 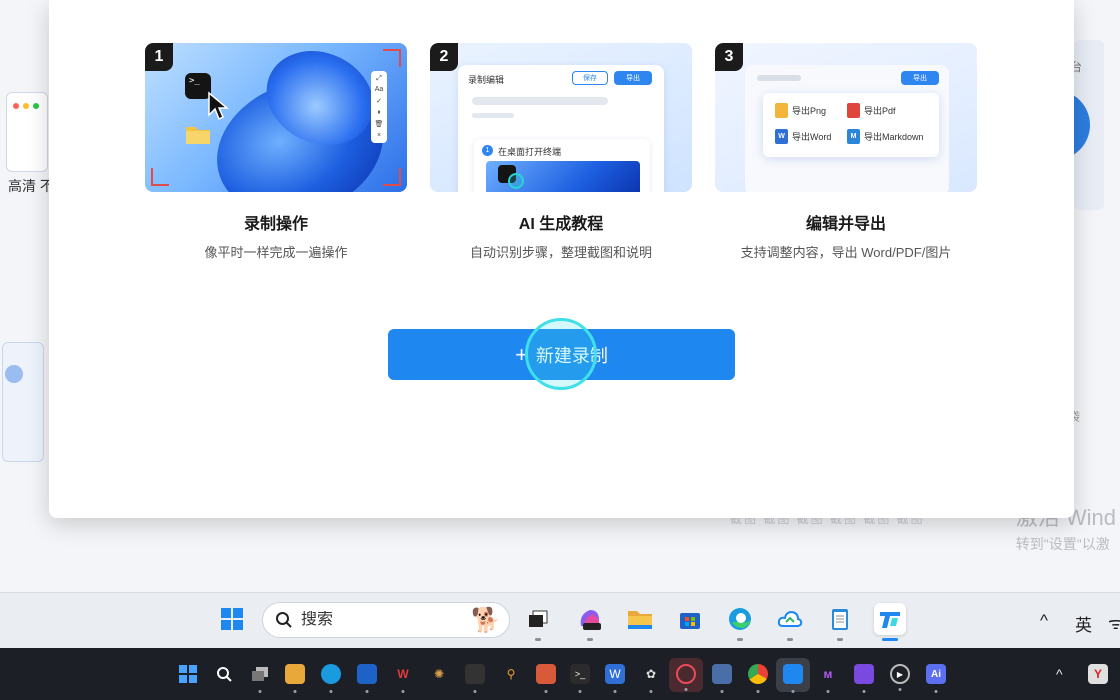 What do you see at coordinates (511, 674) in the screenshot?
I see `key-icon: ⚲` at bounding box center [511, 674].